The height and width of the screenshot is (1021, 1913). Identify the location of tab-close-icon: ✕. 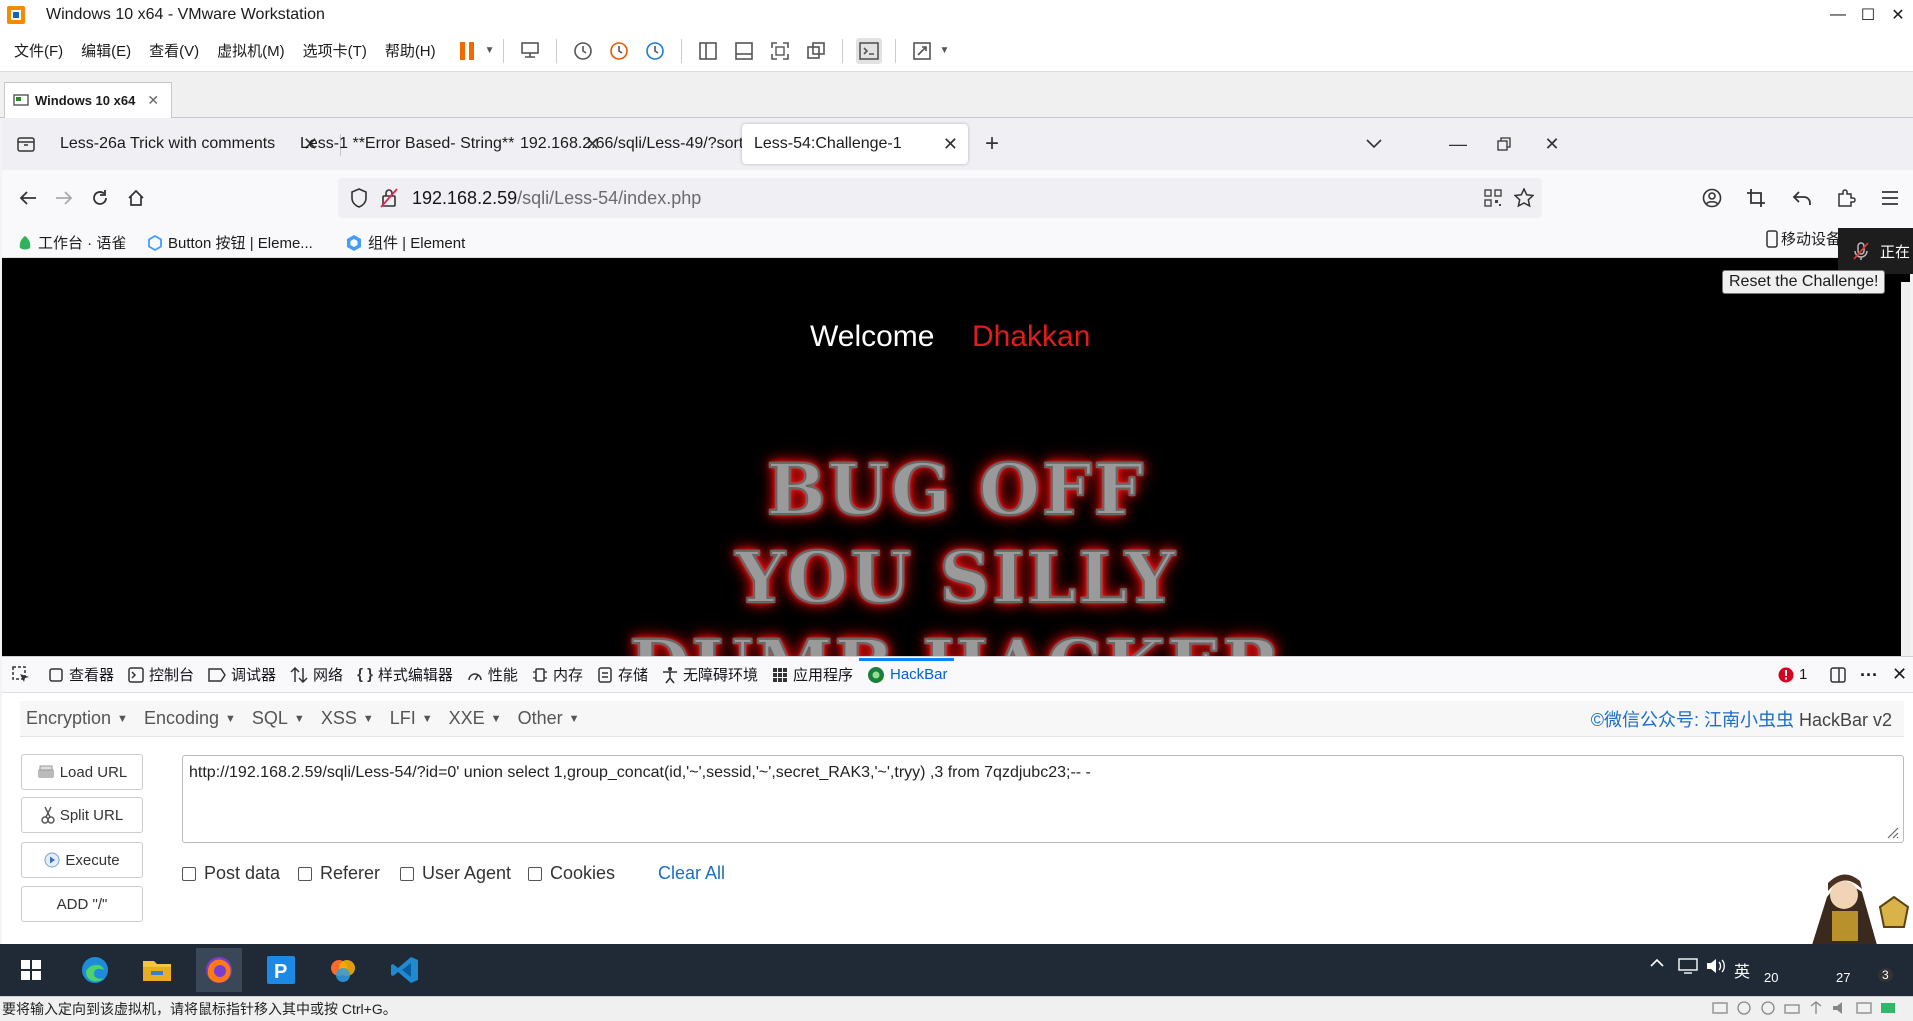
(950, 144).